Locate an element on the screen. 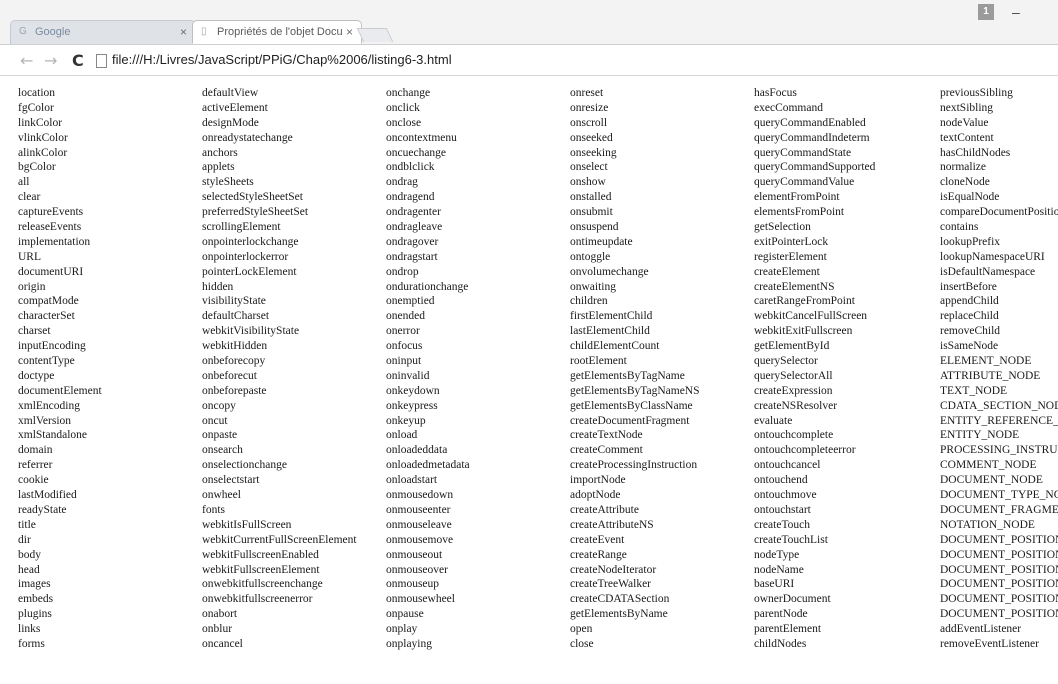 The height and width of the screenshot is (684, 1058). property-name: elementFromPoint is located at coordinates (797, 197).